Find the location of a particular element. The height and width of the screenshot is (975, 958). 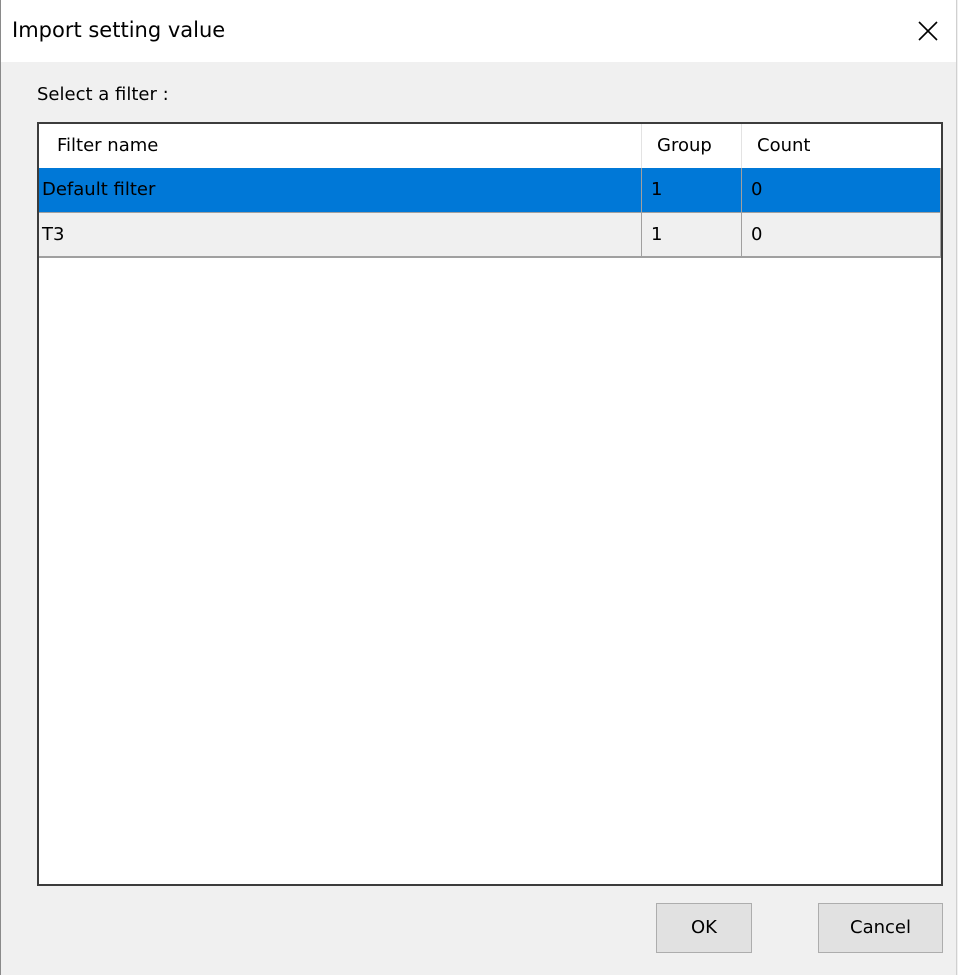

window-title: Import setting value is located at coordinates (119, 30).